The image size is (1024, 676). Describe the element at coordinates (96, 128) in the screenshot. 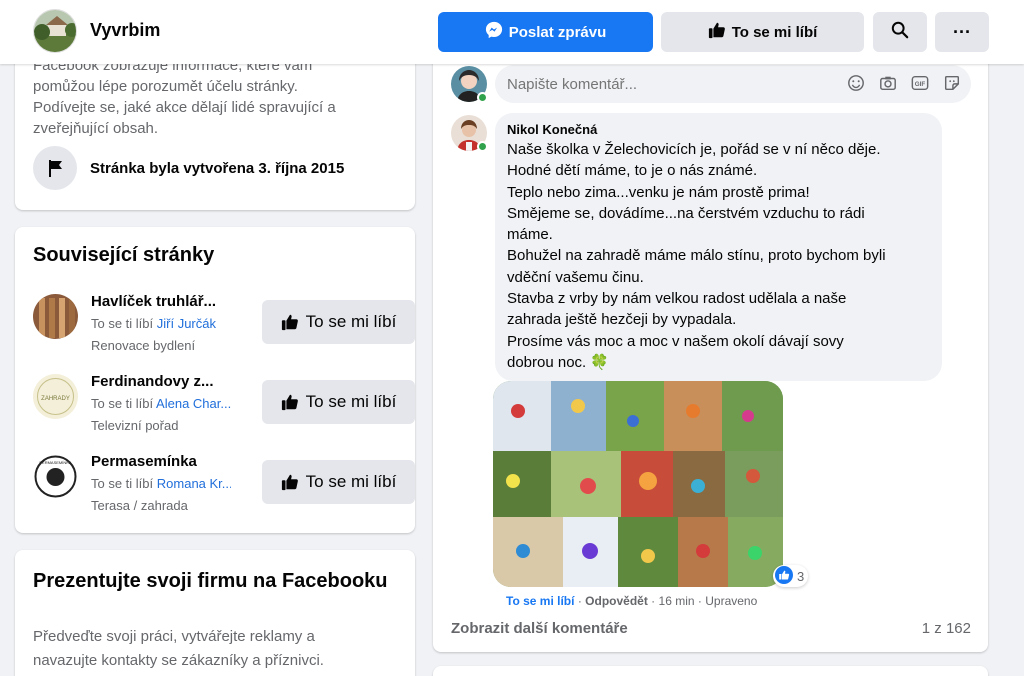

I see `about-line: zveřejňující obsah.` at that location.